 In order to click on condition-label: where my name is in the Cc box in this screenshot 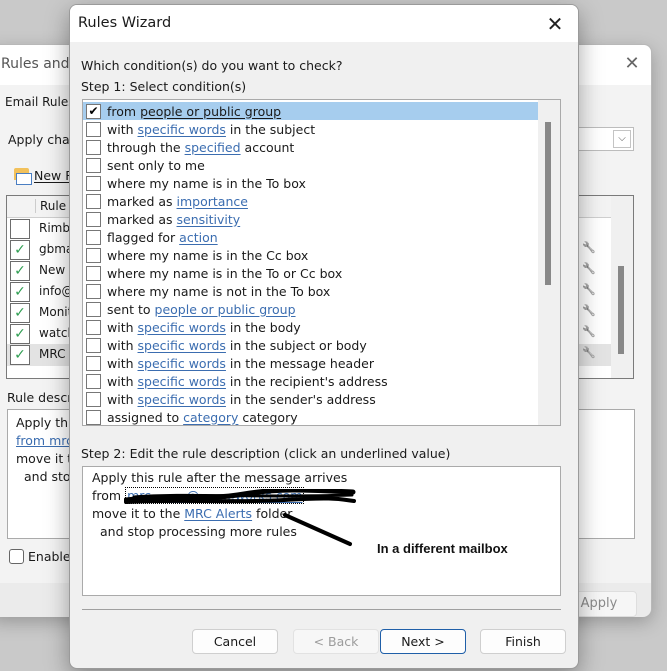, I will do `click(207, 255)`.